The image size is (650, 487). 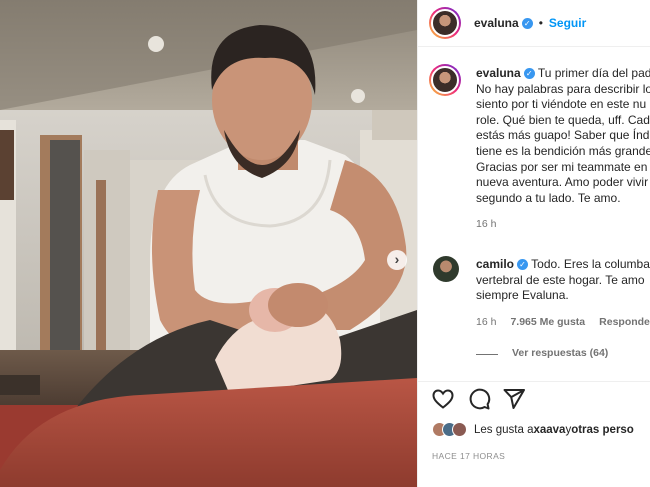 What do you see at coordinates (593, 73) in the screenshot?
I see `caption-line: Tu primer día del pad` at bounding box center [593, 73].